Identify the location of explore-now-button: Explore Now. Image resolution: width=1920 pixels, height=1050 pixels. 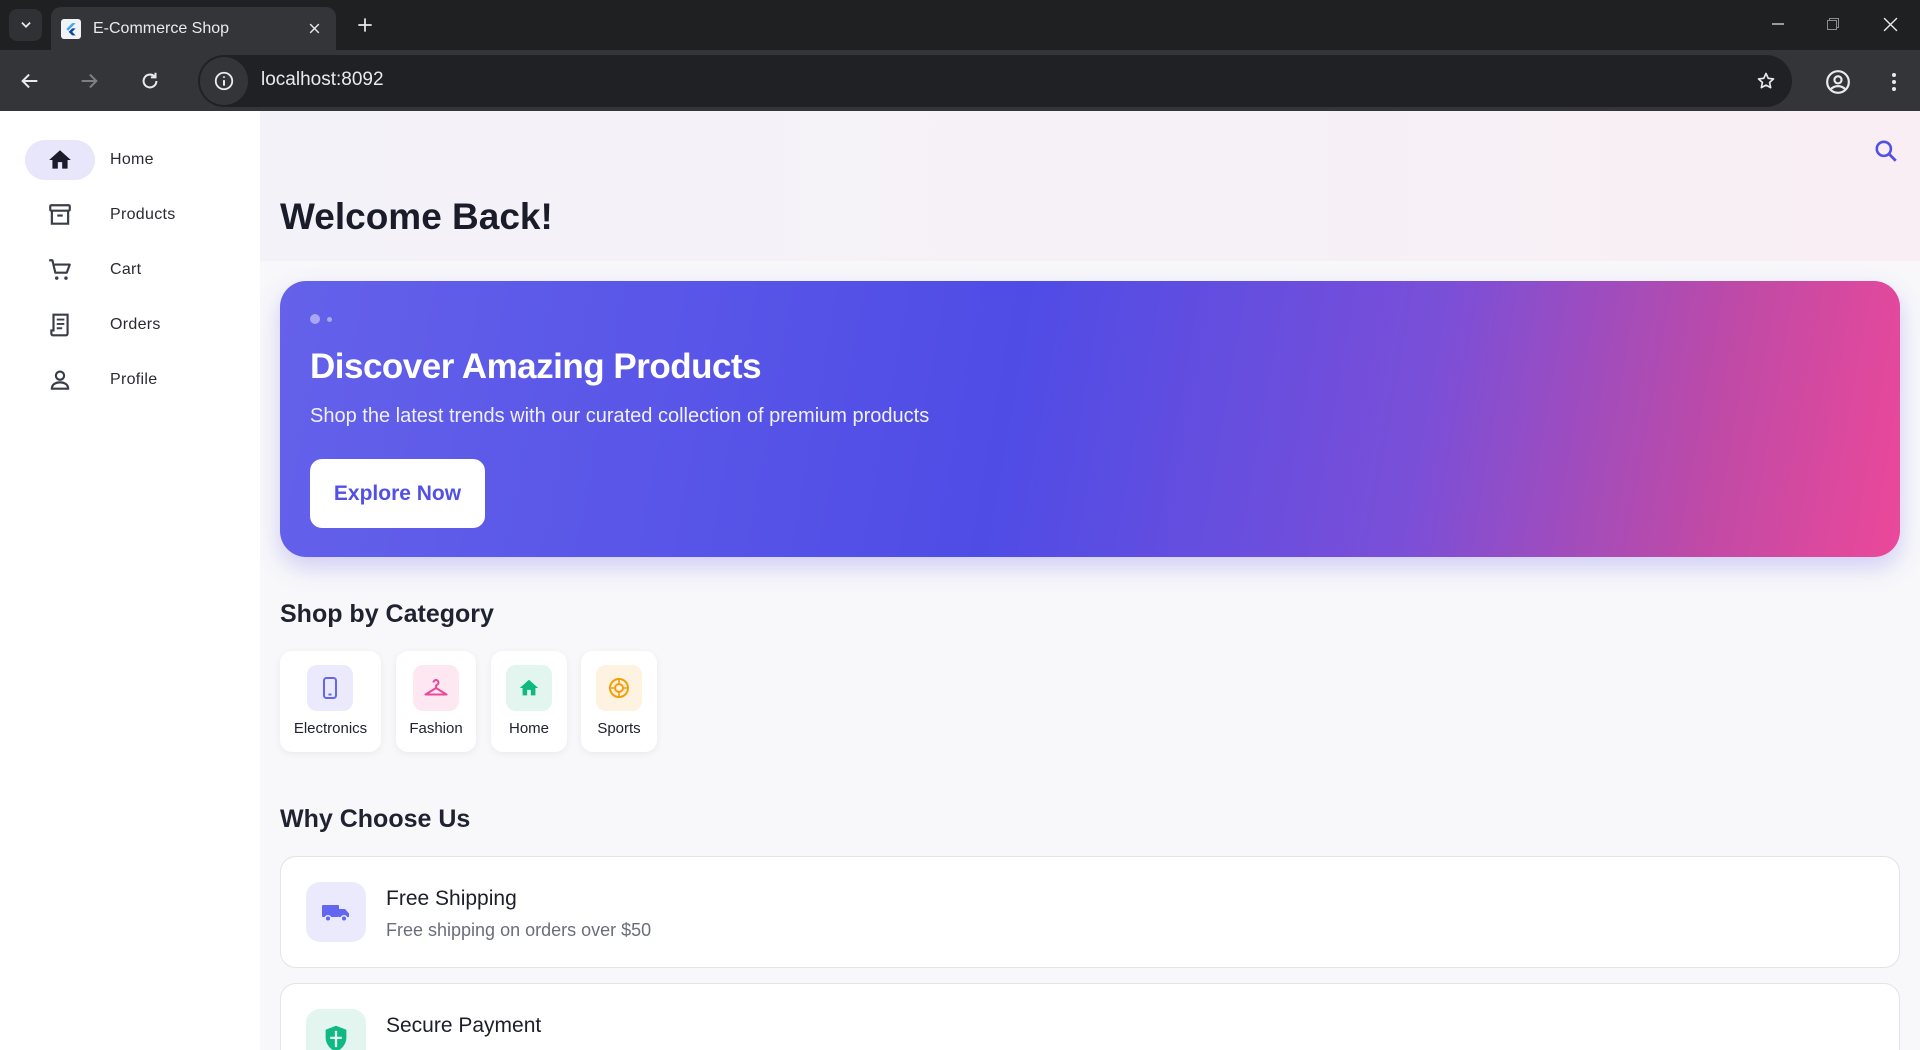
(397, 493).